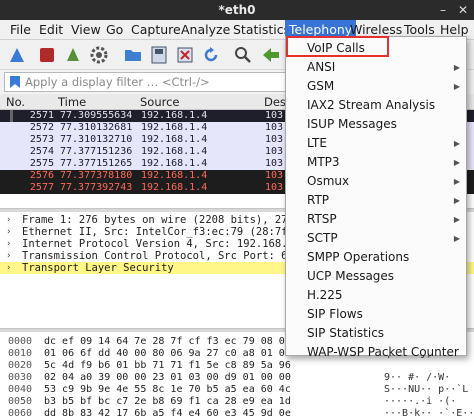 The width and height of the screenshot is (474, 418). I want to click on menu-item-label: UCP Messages, so click(351, 276).